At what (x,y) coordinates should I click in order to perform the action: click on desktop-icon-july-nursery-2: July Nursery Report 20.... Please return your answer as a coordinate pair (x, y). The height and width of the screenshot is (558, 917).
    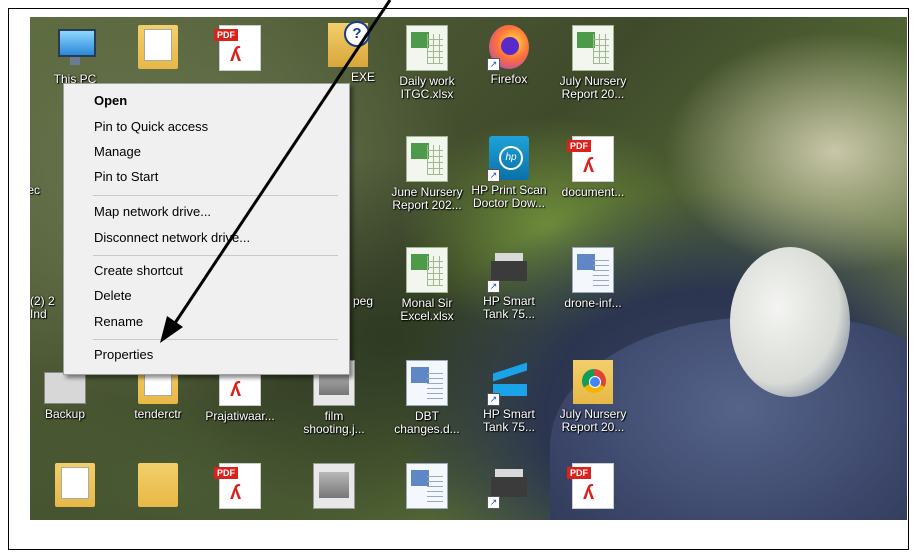
    Looking at the image, I should click on (593, 397).